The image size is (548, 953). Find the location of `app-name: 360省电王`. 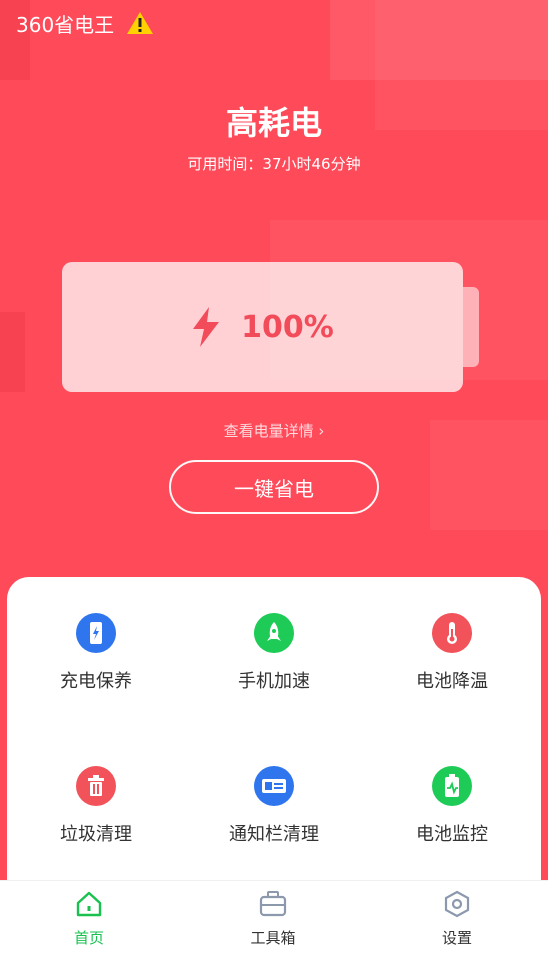

app-name: 360省电王 is located at coordinates (65, 24).